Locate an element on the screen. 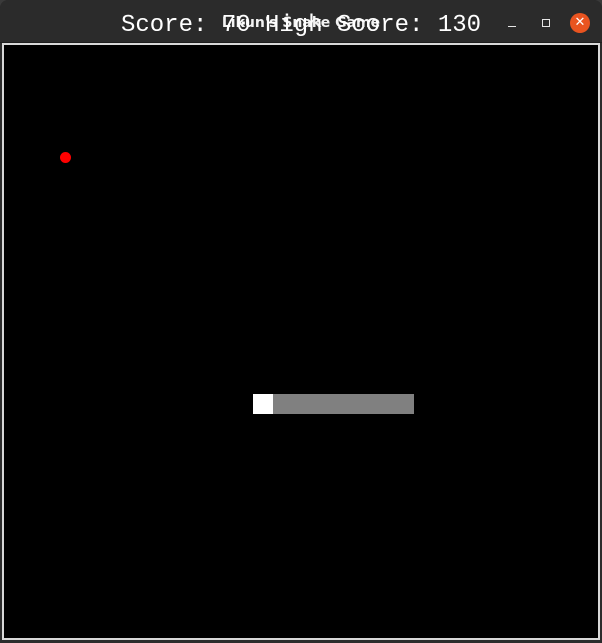  snake-head is located at coordinates (263, 404).